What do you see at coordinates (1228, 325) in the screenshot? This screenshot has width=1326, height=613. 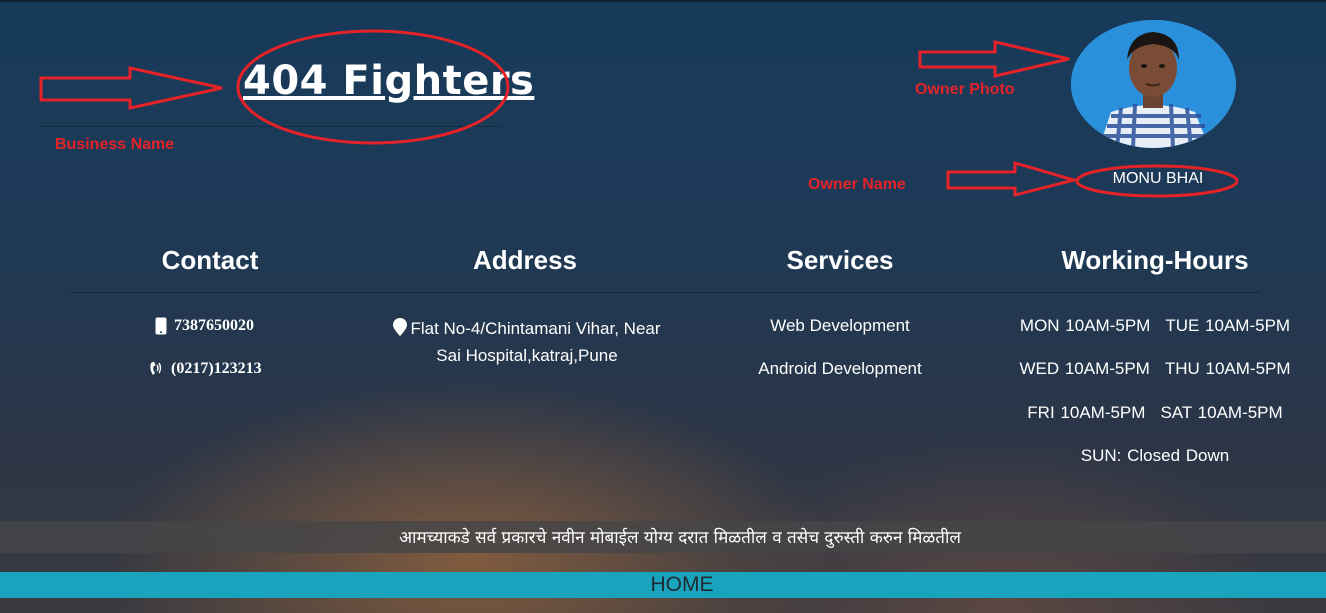 I see `hours-tuesday: TUE 10AM-5PM` at bounding box center [1228, 325].